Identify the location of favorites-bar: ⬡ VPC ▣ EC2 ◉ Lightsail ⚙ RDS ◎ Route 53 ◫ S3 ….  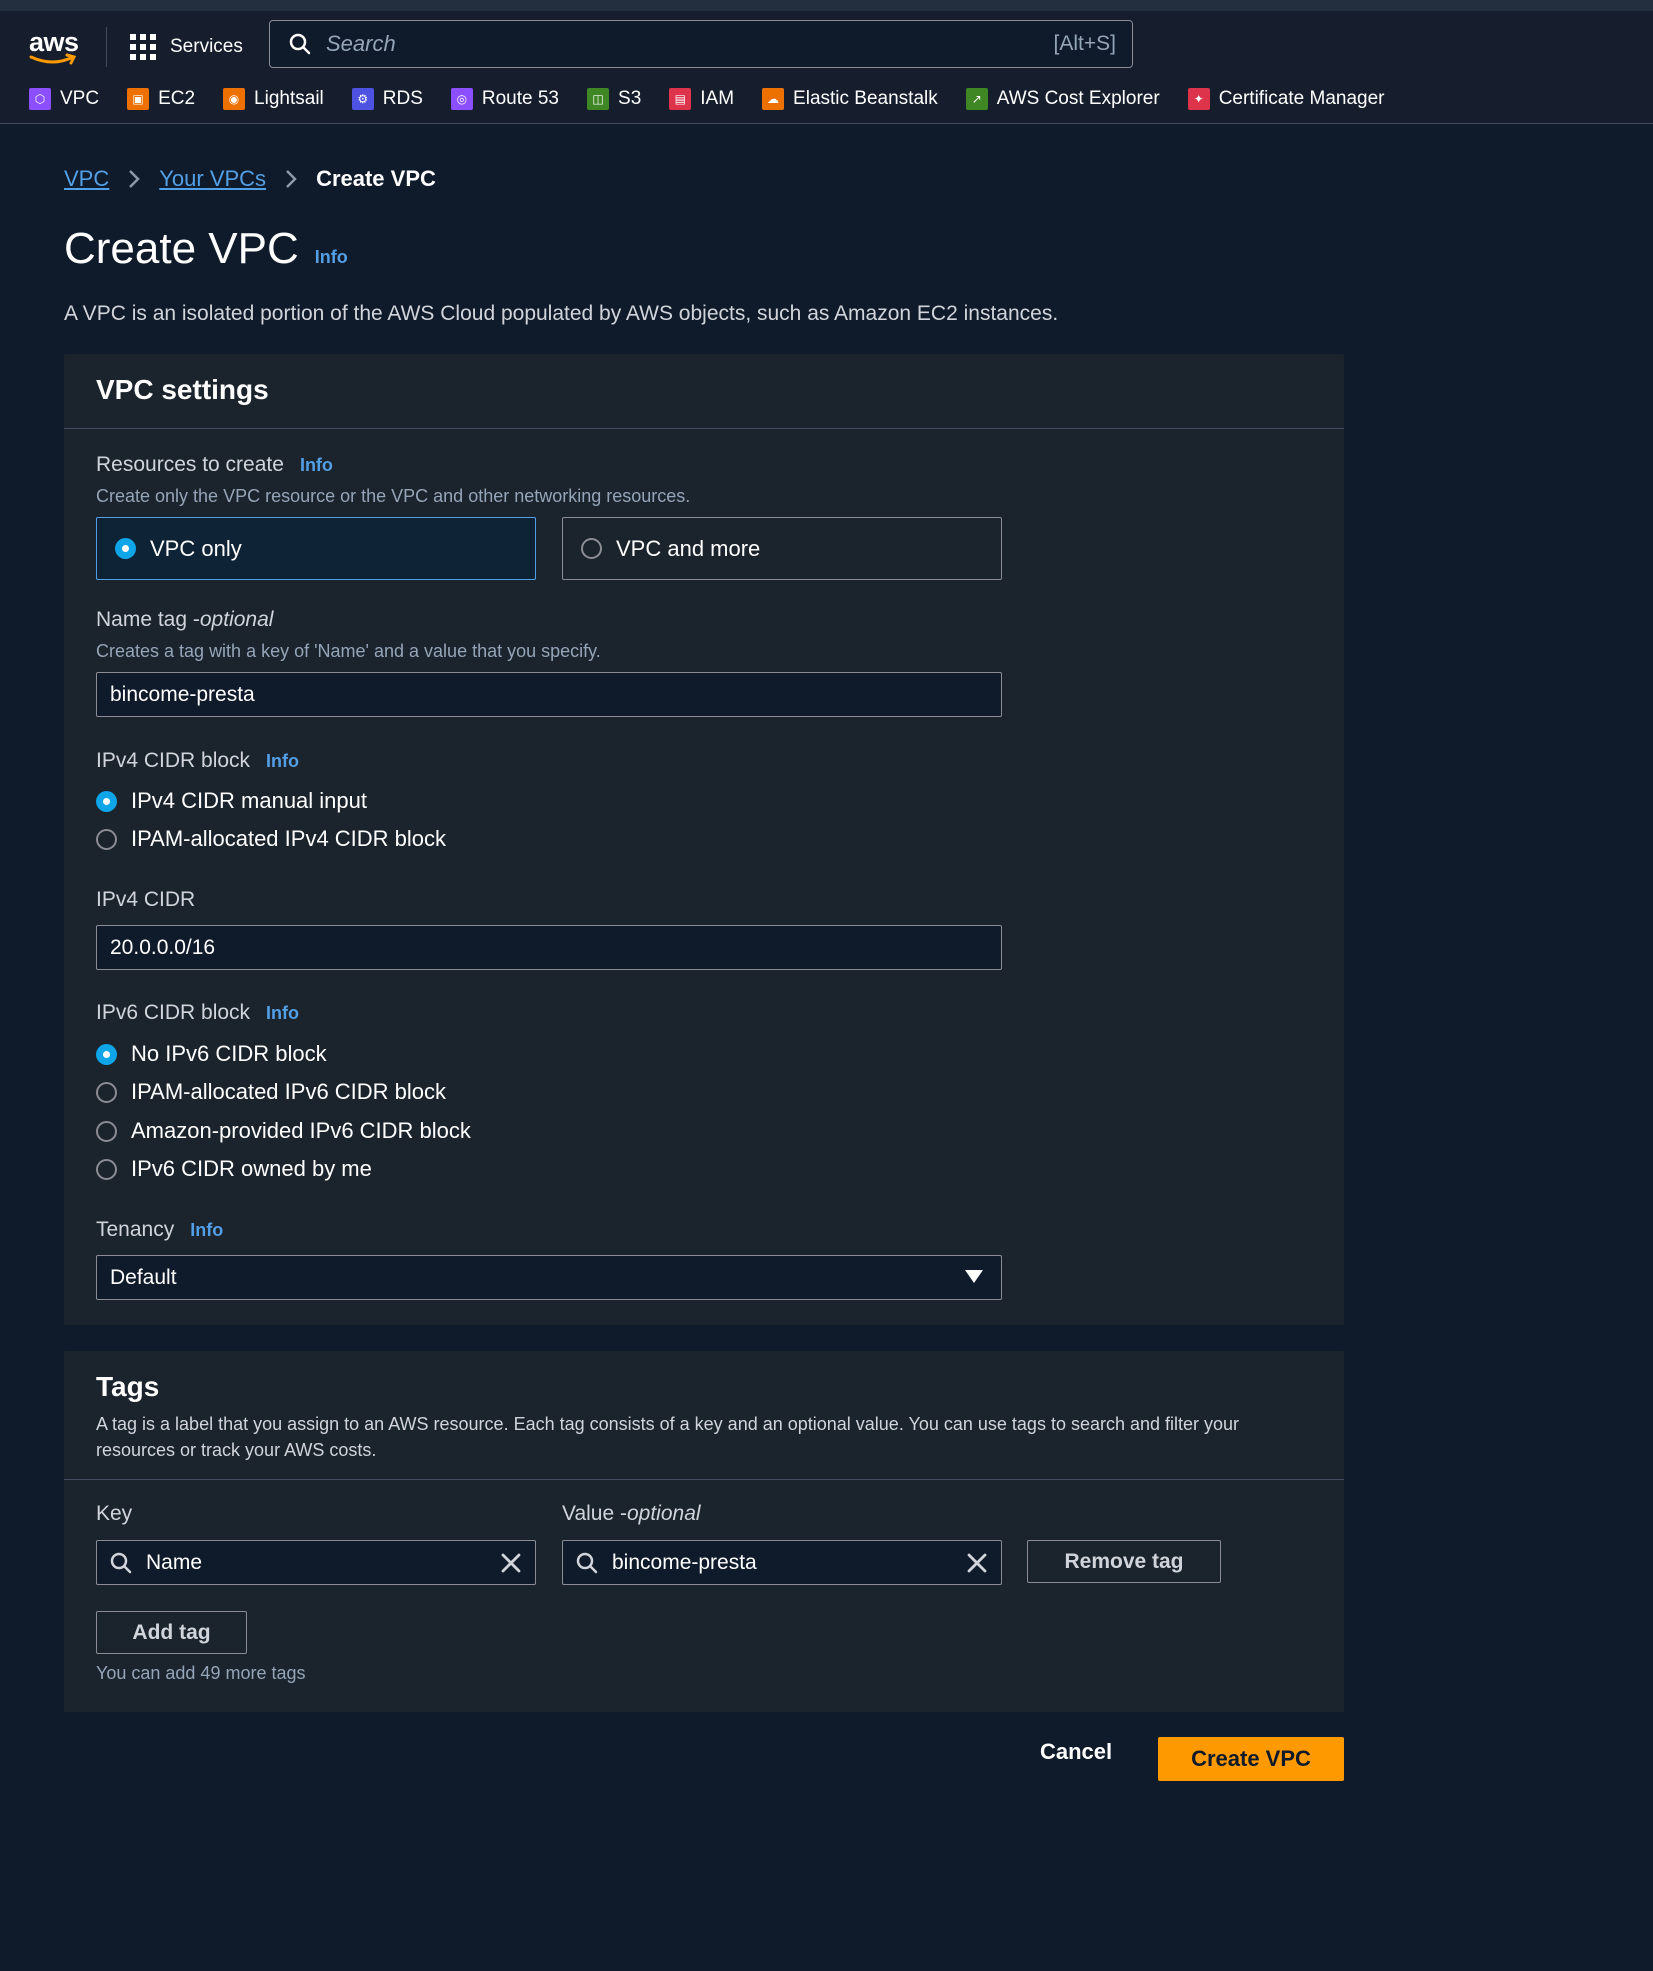
(720, 99).